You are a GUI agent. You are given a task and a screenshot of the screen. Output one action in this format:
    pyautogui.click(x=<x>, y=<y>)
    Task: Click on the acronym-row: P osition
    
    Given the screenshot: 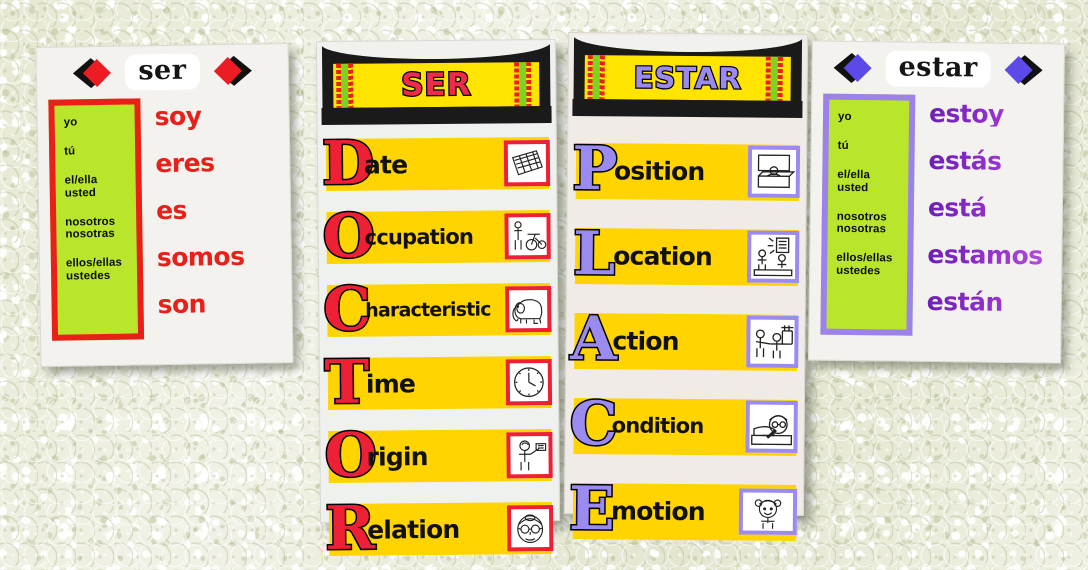 What is the action you would take?
    pyautogui.click(x=687, y=171)
    